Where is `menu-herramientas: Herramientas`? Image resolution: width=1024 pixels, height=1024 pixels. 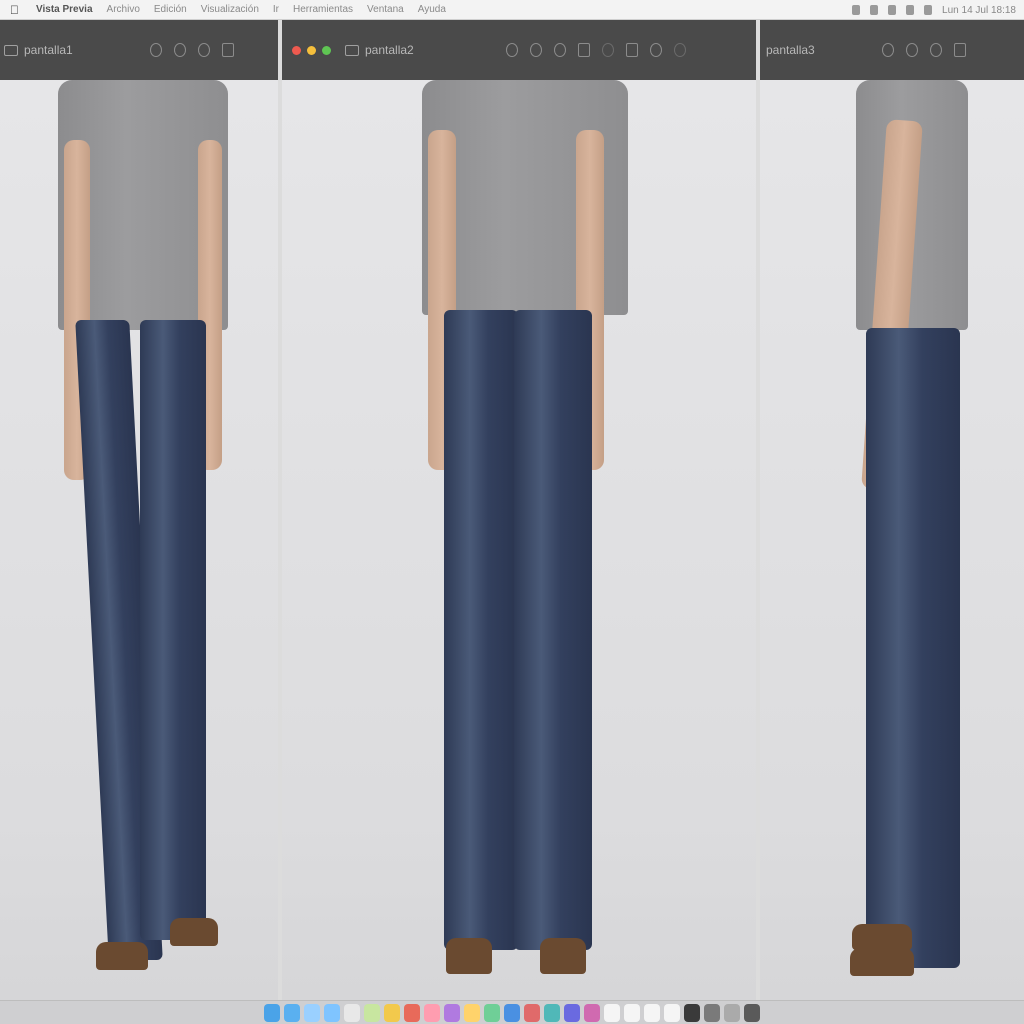 menu-herramientas: Herramientas is located at coordinates (323, 9).